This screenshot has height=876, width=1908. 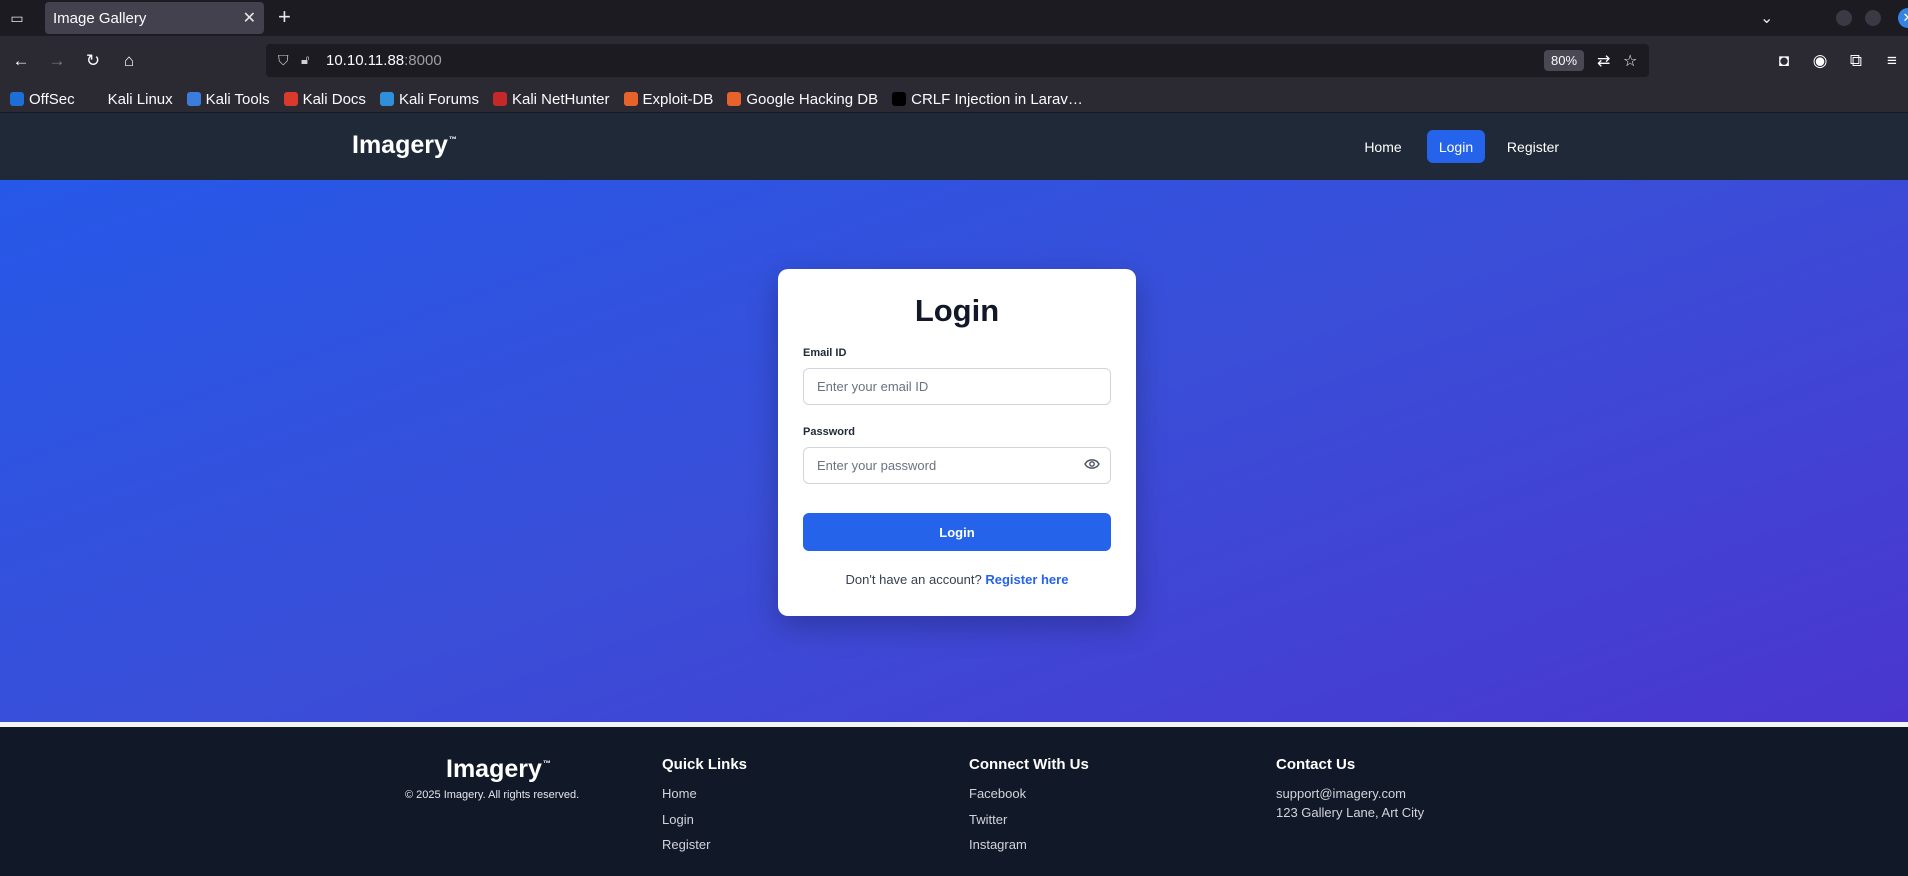 I want to click on bookmark-item: Exploit-DB, so click(x=668, y=99).